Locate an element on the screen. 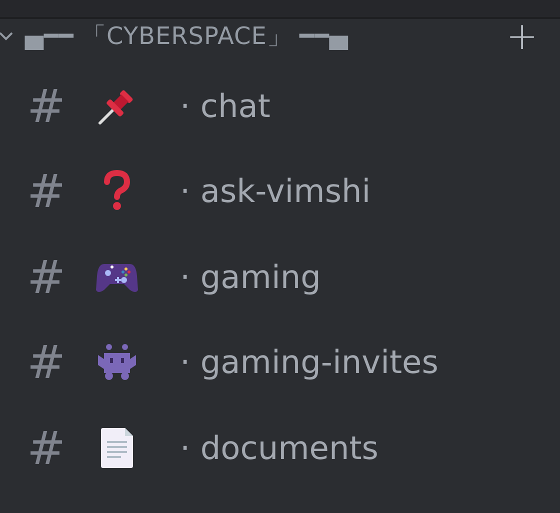 This screenshot has width=560, height=513. channel-name: · ask-vimshi is located at coordinates (275, 191).